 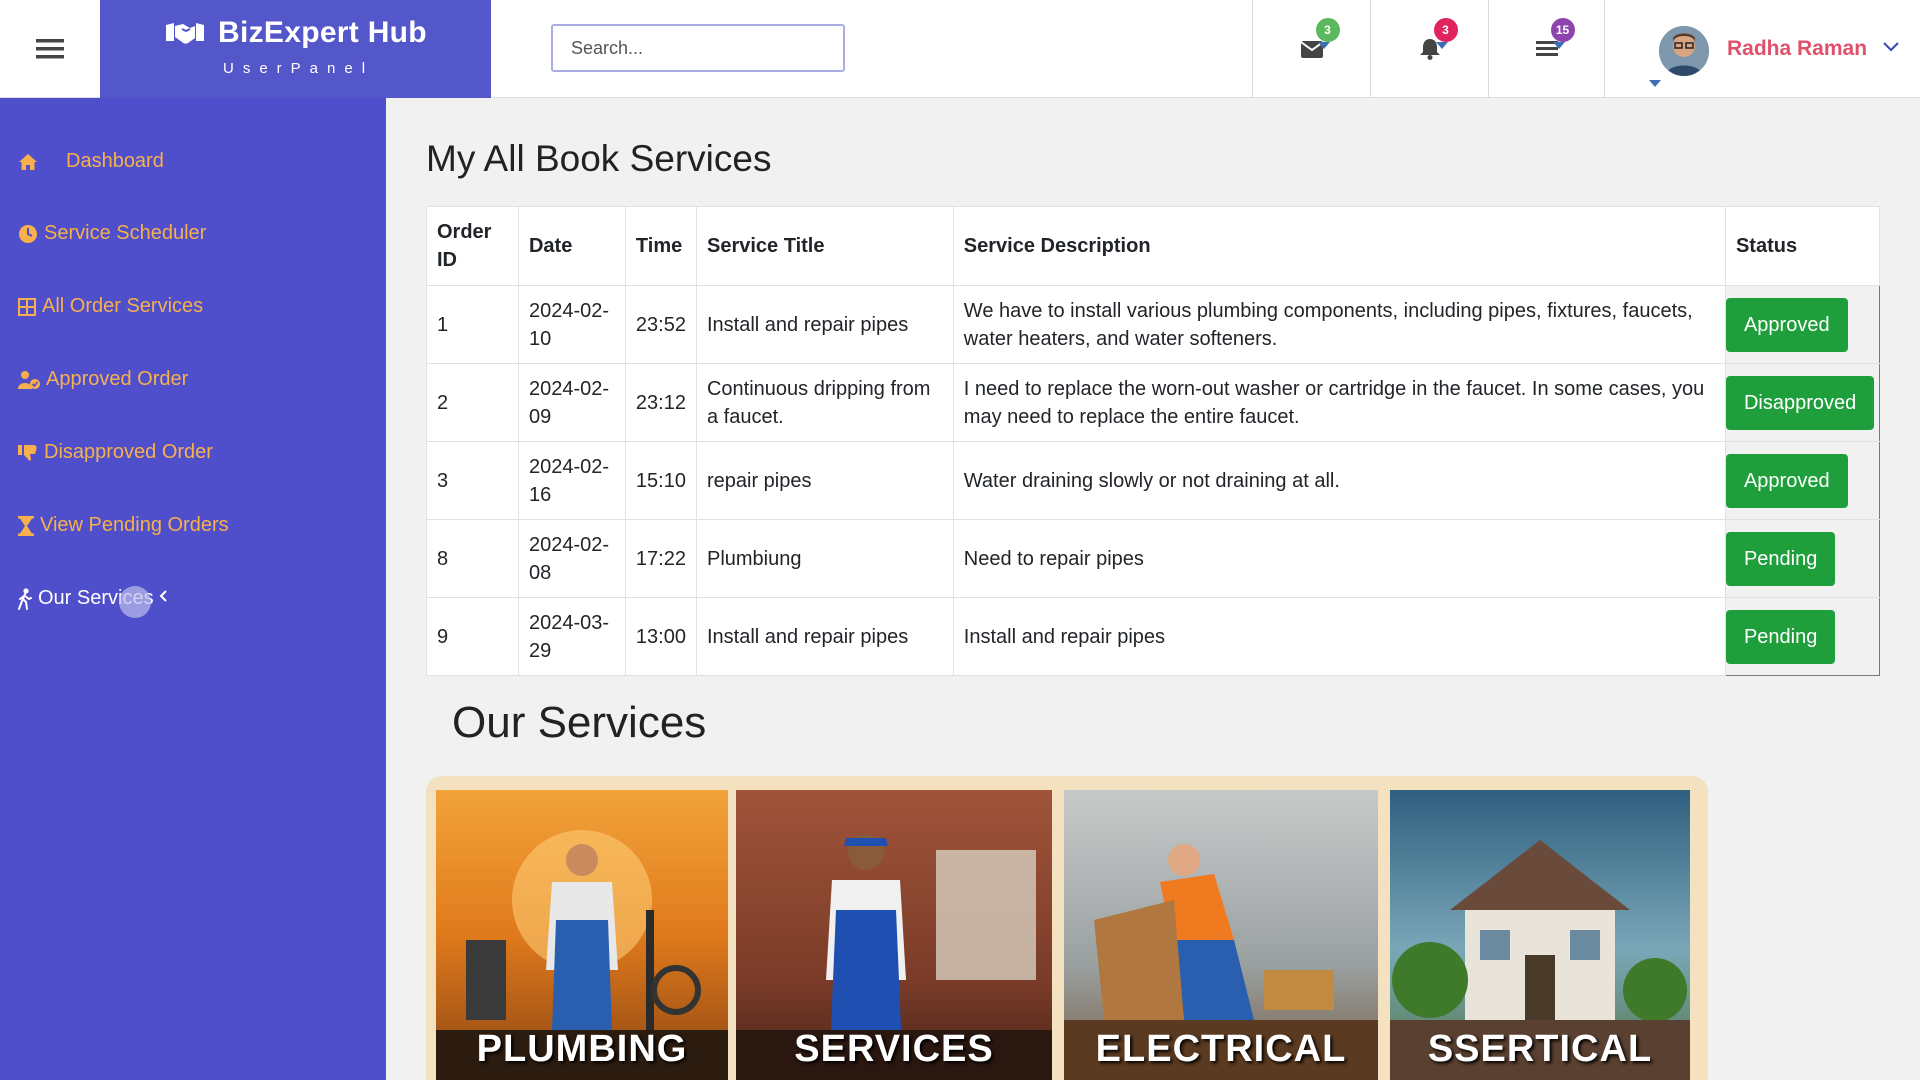 What do you see at coordinates (125, 233) in the screenshot?
I see `sidebar-item-label: Service Scheduler` at bounding box center [125, 233].